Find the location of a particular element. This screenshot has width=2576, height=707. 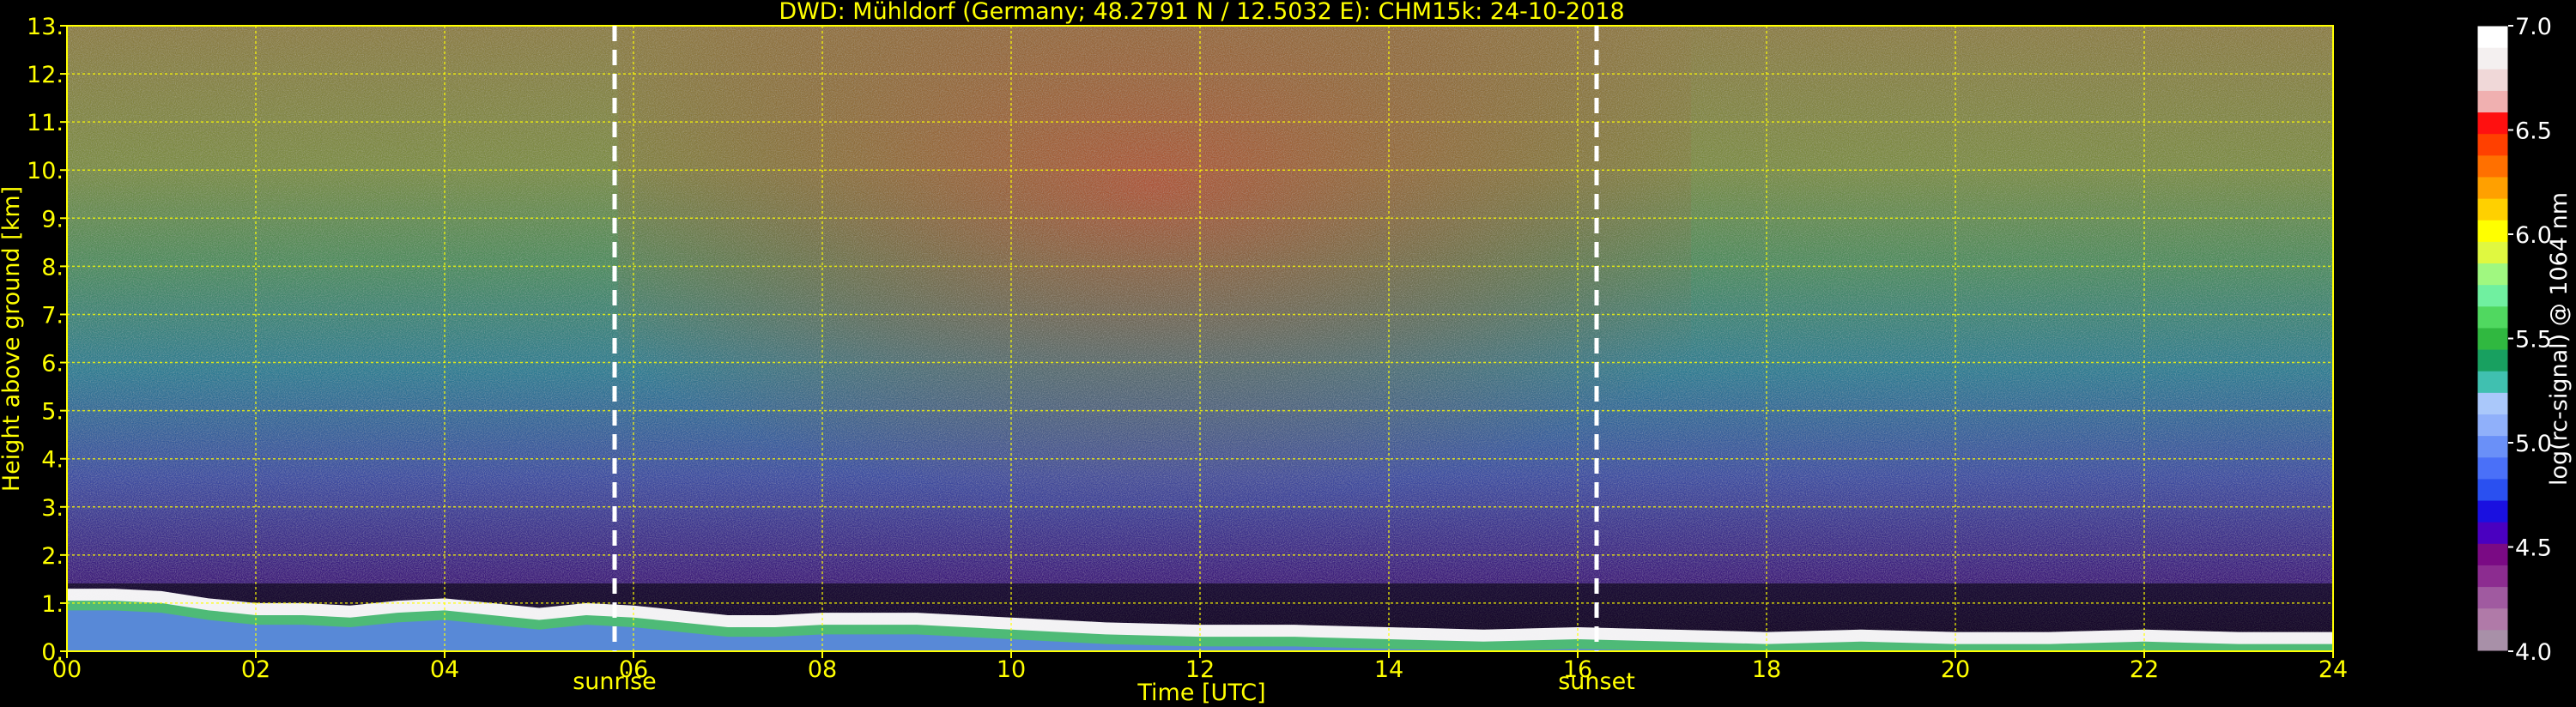

y-tick-label: 5. is located at coordinates (52, 413).